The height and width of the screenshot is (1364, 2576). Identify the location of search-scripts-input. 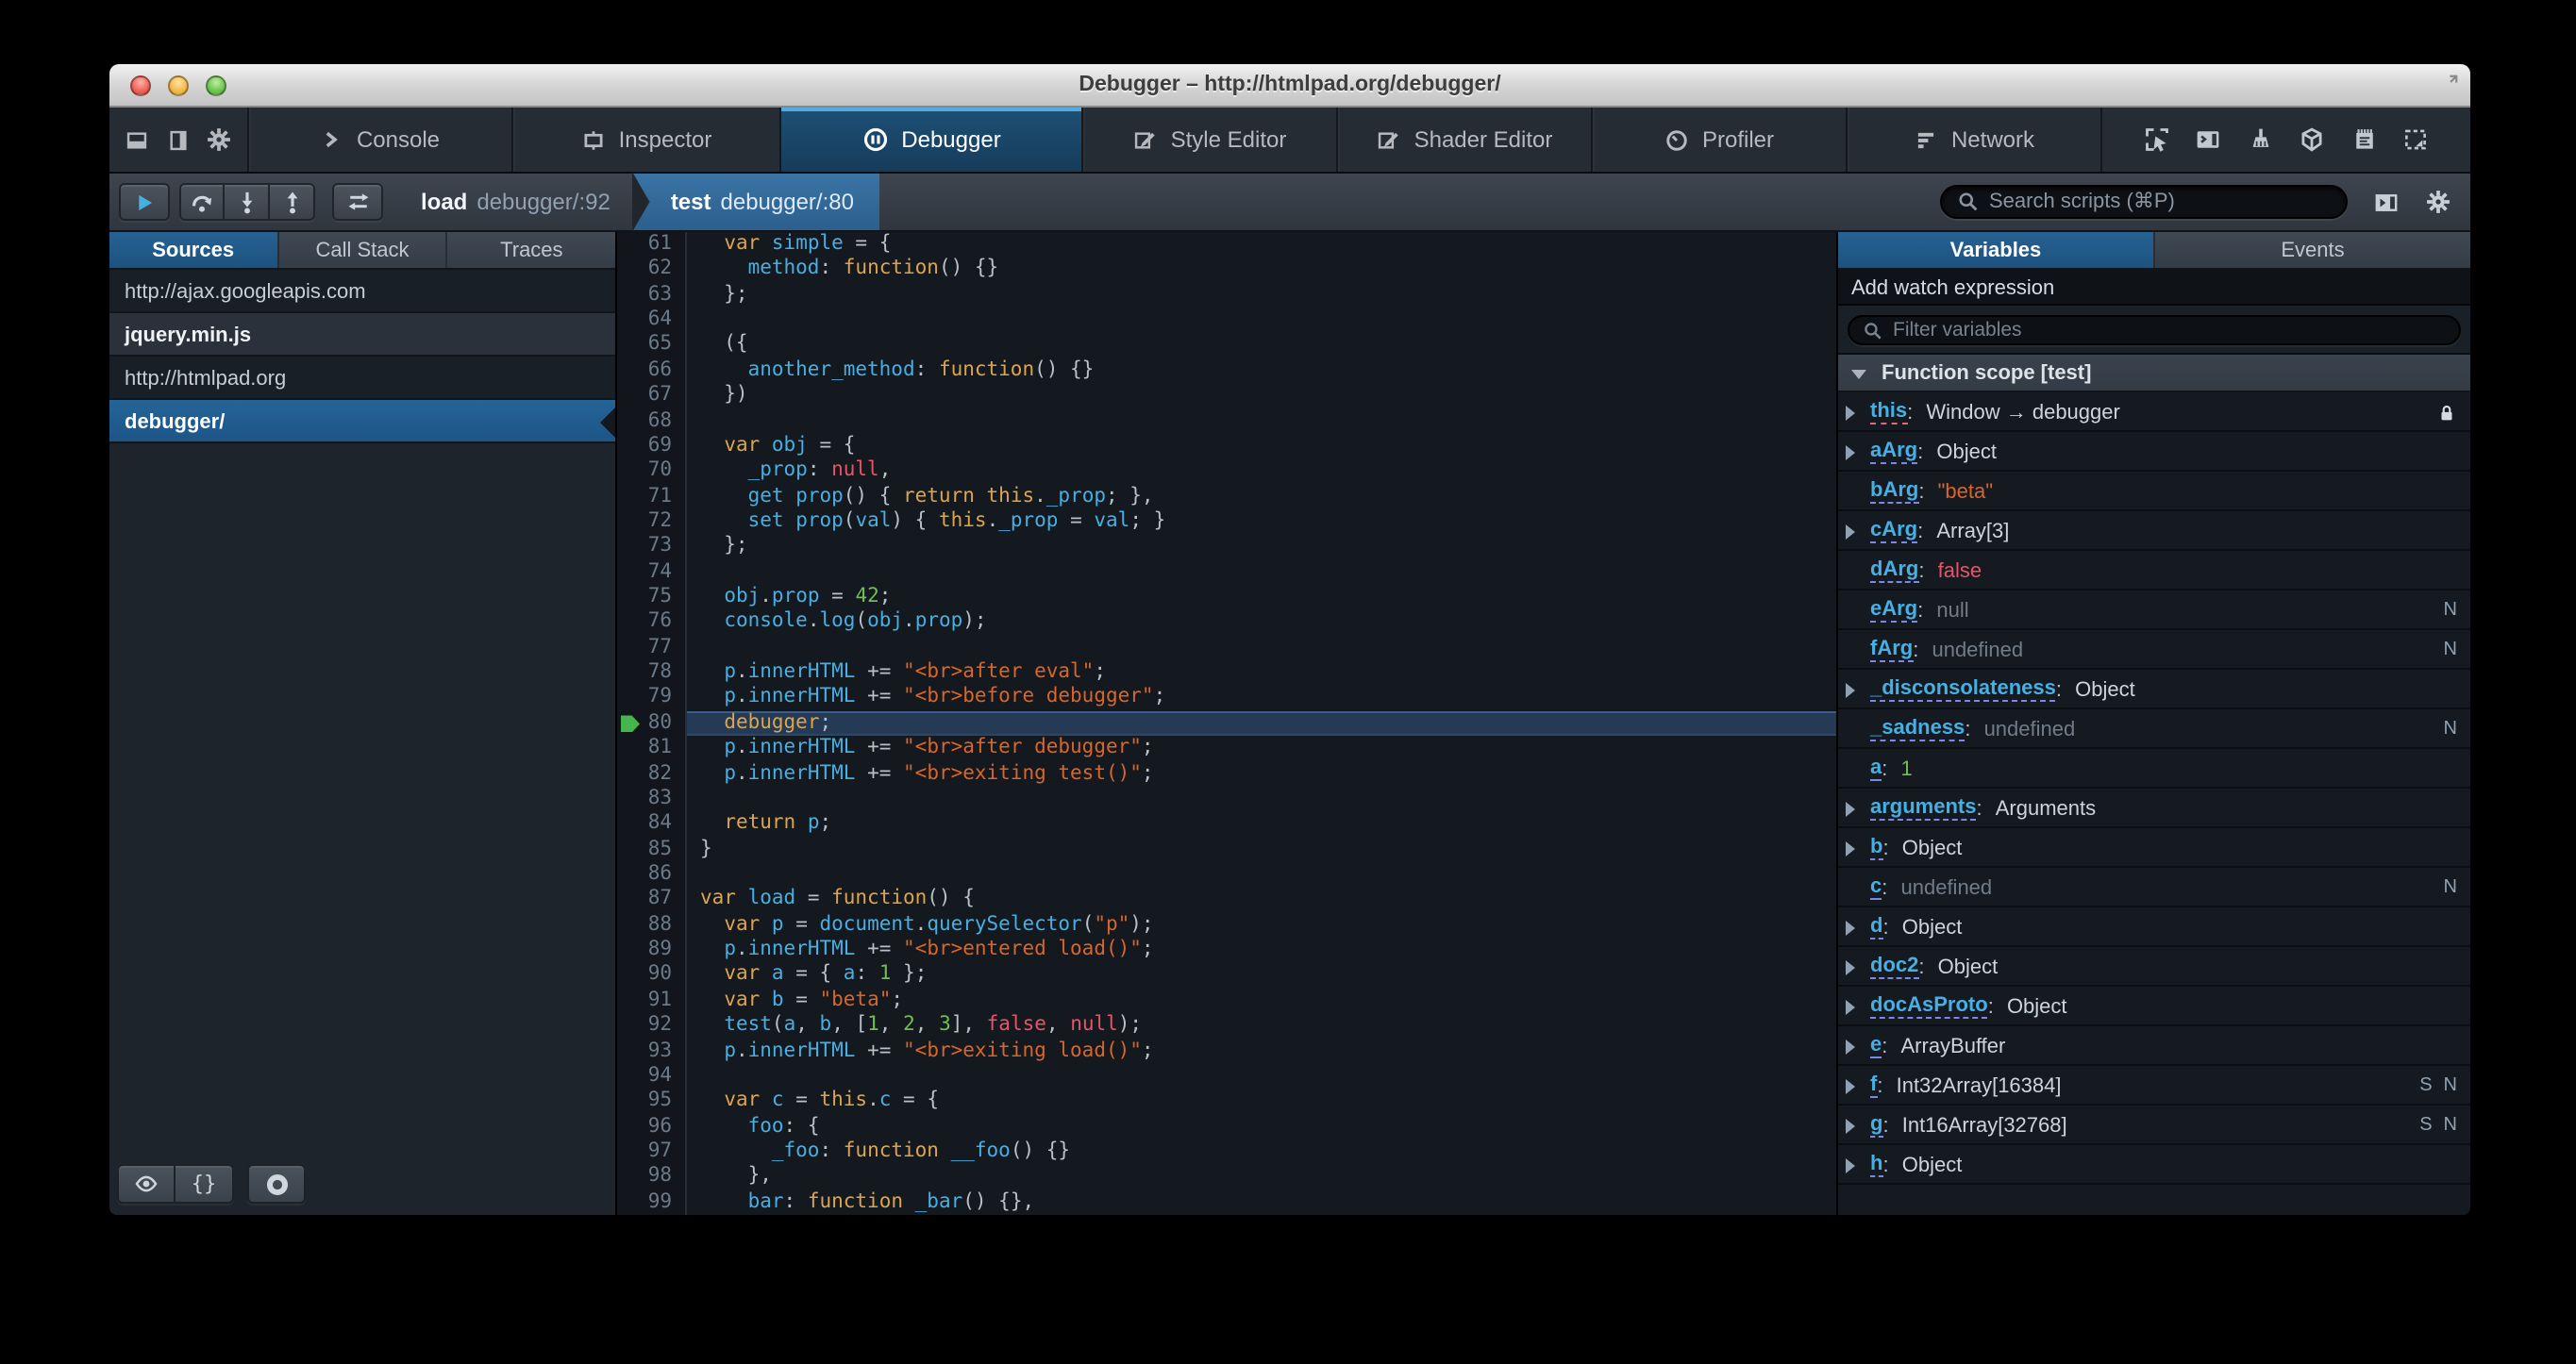
(2160, 202).